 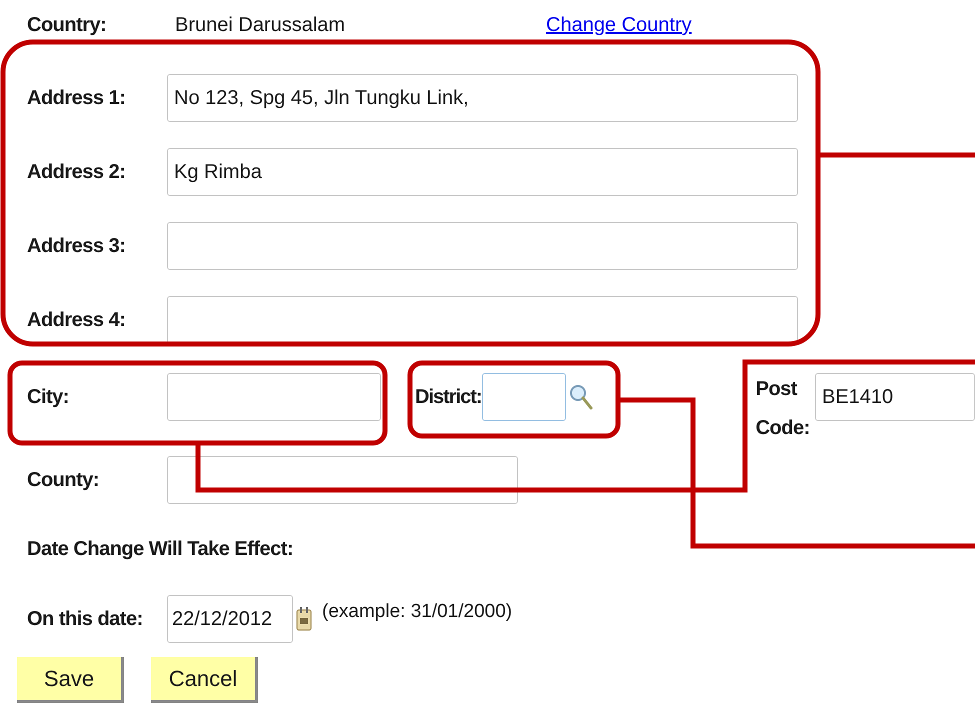 I want to click on change-country-link: Change Country, so click(x=619, y=25).